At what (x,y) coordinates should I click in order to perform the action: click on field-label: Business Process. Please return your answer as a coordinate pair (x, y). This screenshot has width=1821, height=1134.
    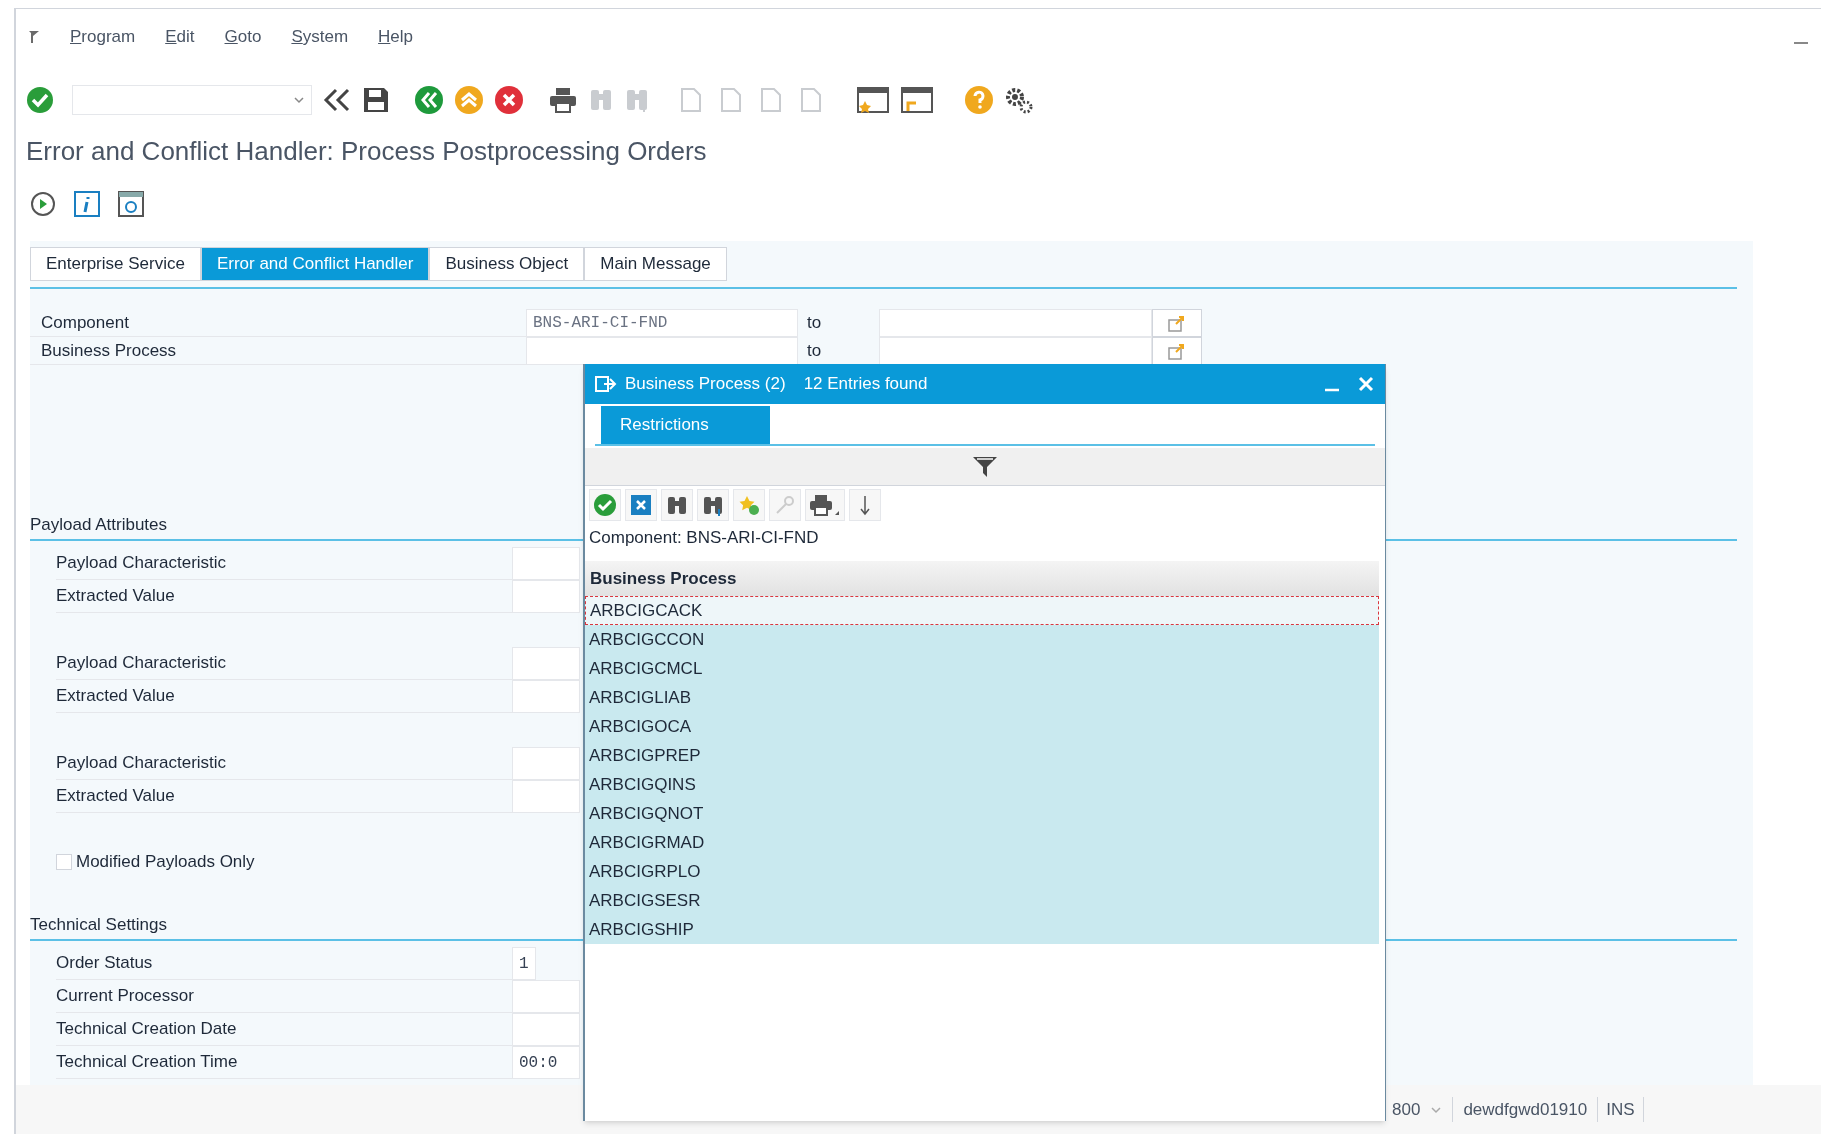
    Looking at the image, I should click on (278, 351).